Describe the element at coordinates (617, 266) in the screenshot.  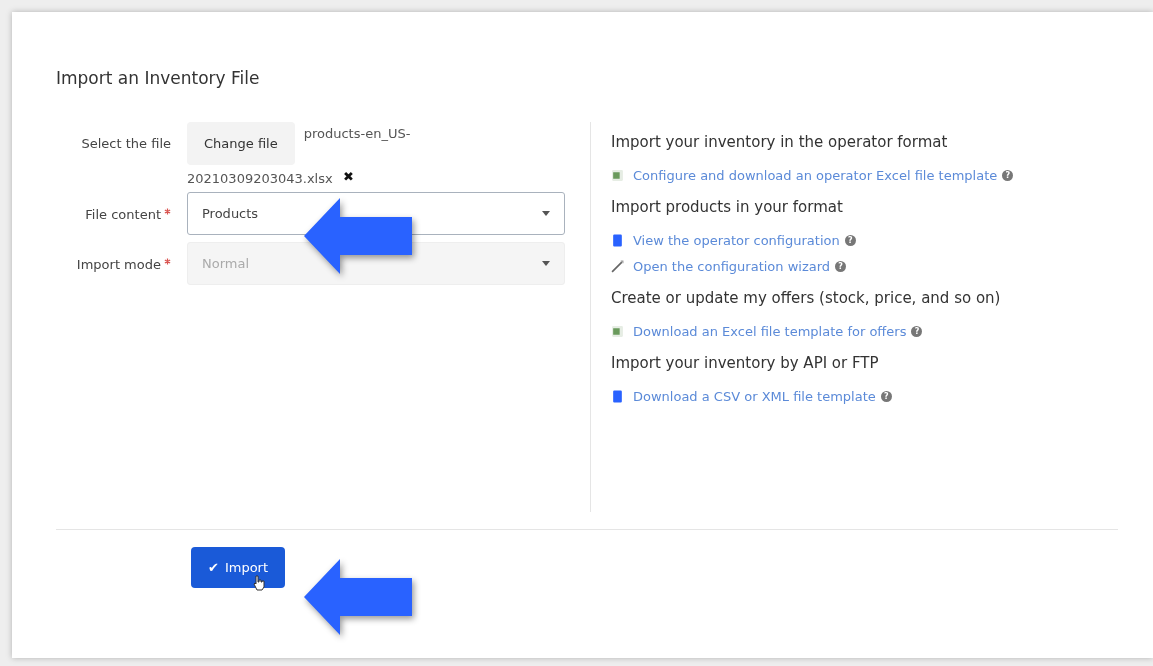
I see `wand-icon` at that location.